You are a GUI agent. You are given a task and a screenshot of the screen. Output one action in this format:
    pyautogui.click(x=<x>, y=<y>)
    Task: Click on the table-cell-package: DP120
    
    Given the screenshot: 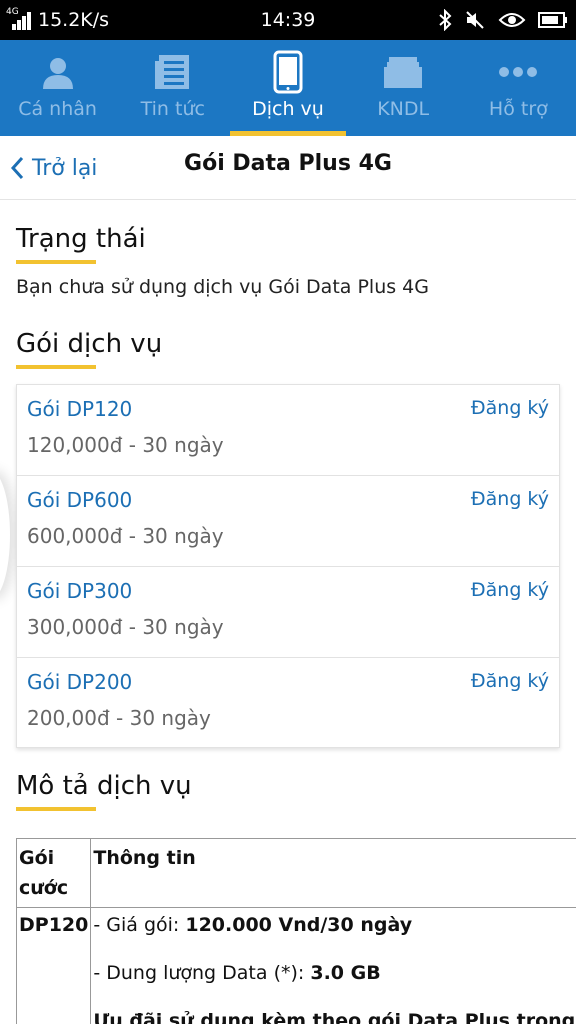 What is the action you would take?
    pyautogui.click(x=53, y=965)
    